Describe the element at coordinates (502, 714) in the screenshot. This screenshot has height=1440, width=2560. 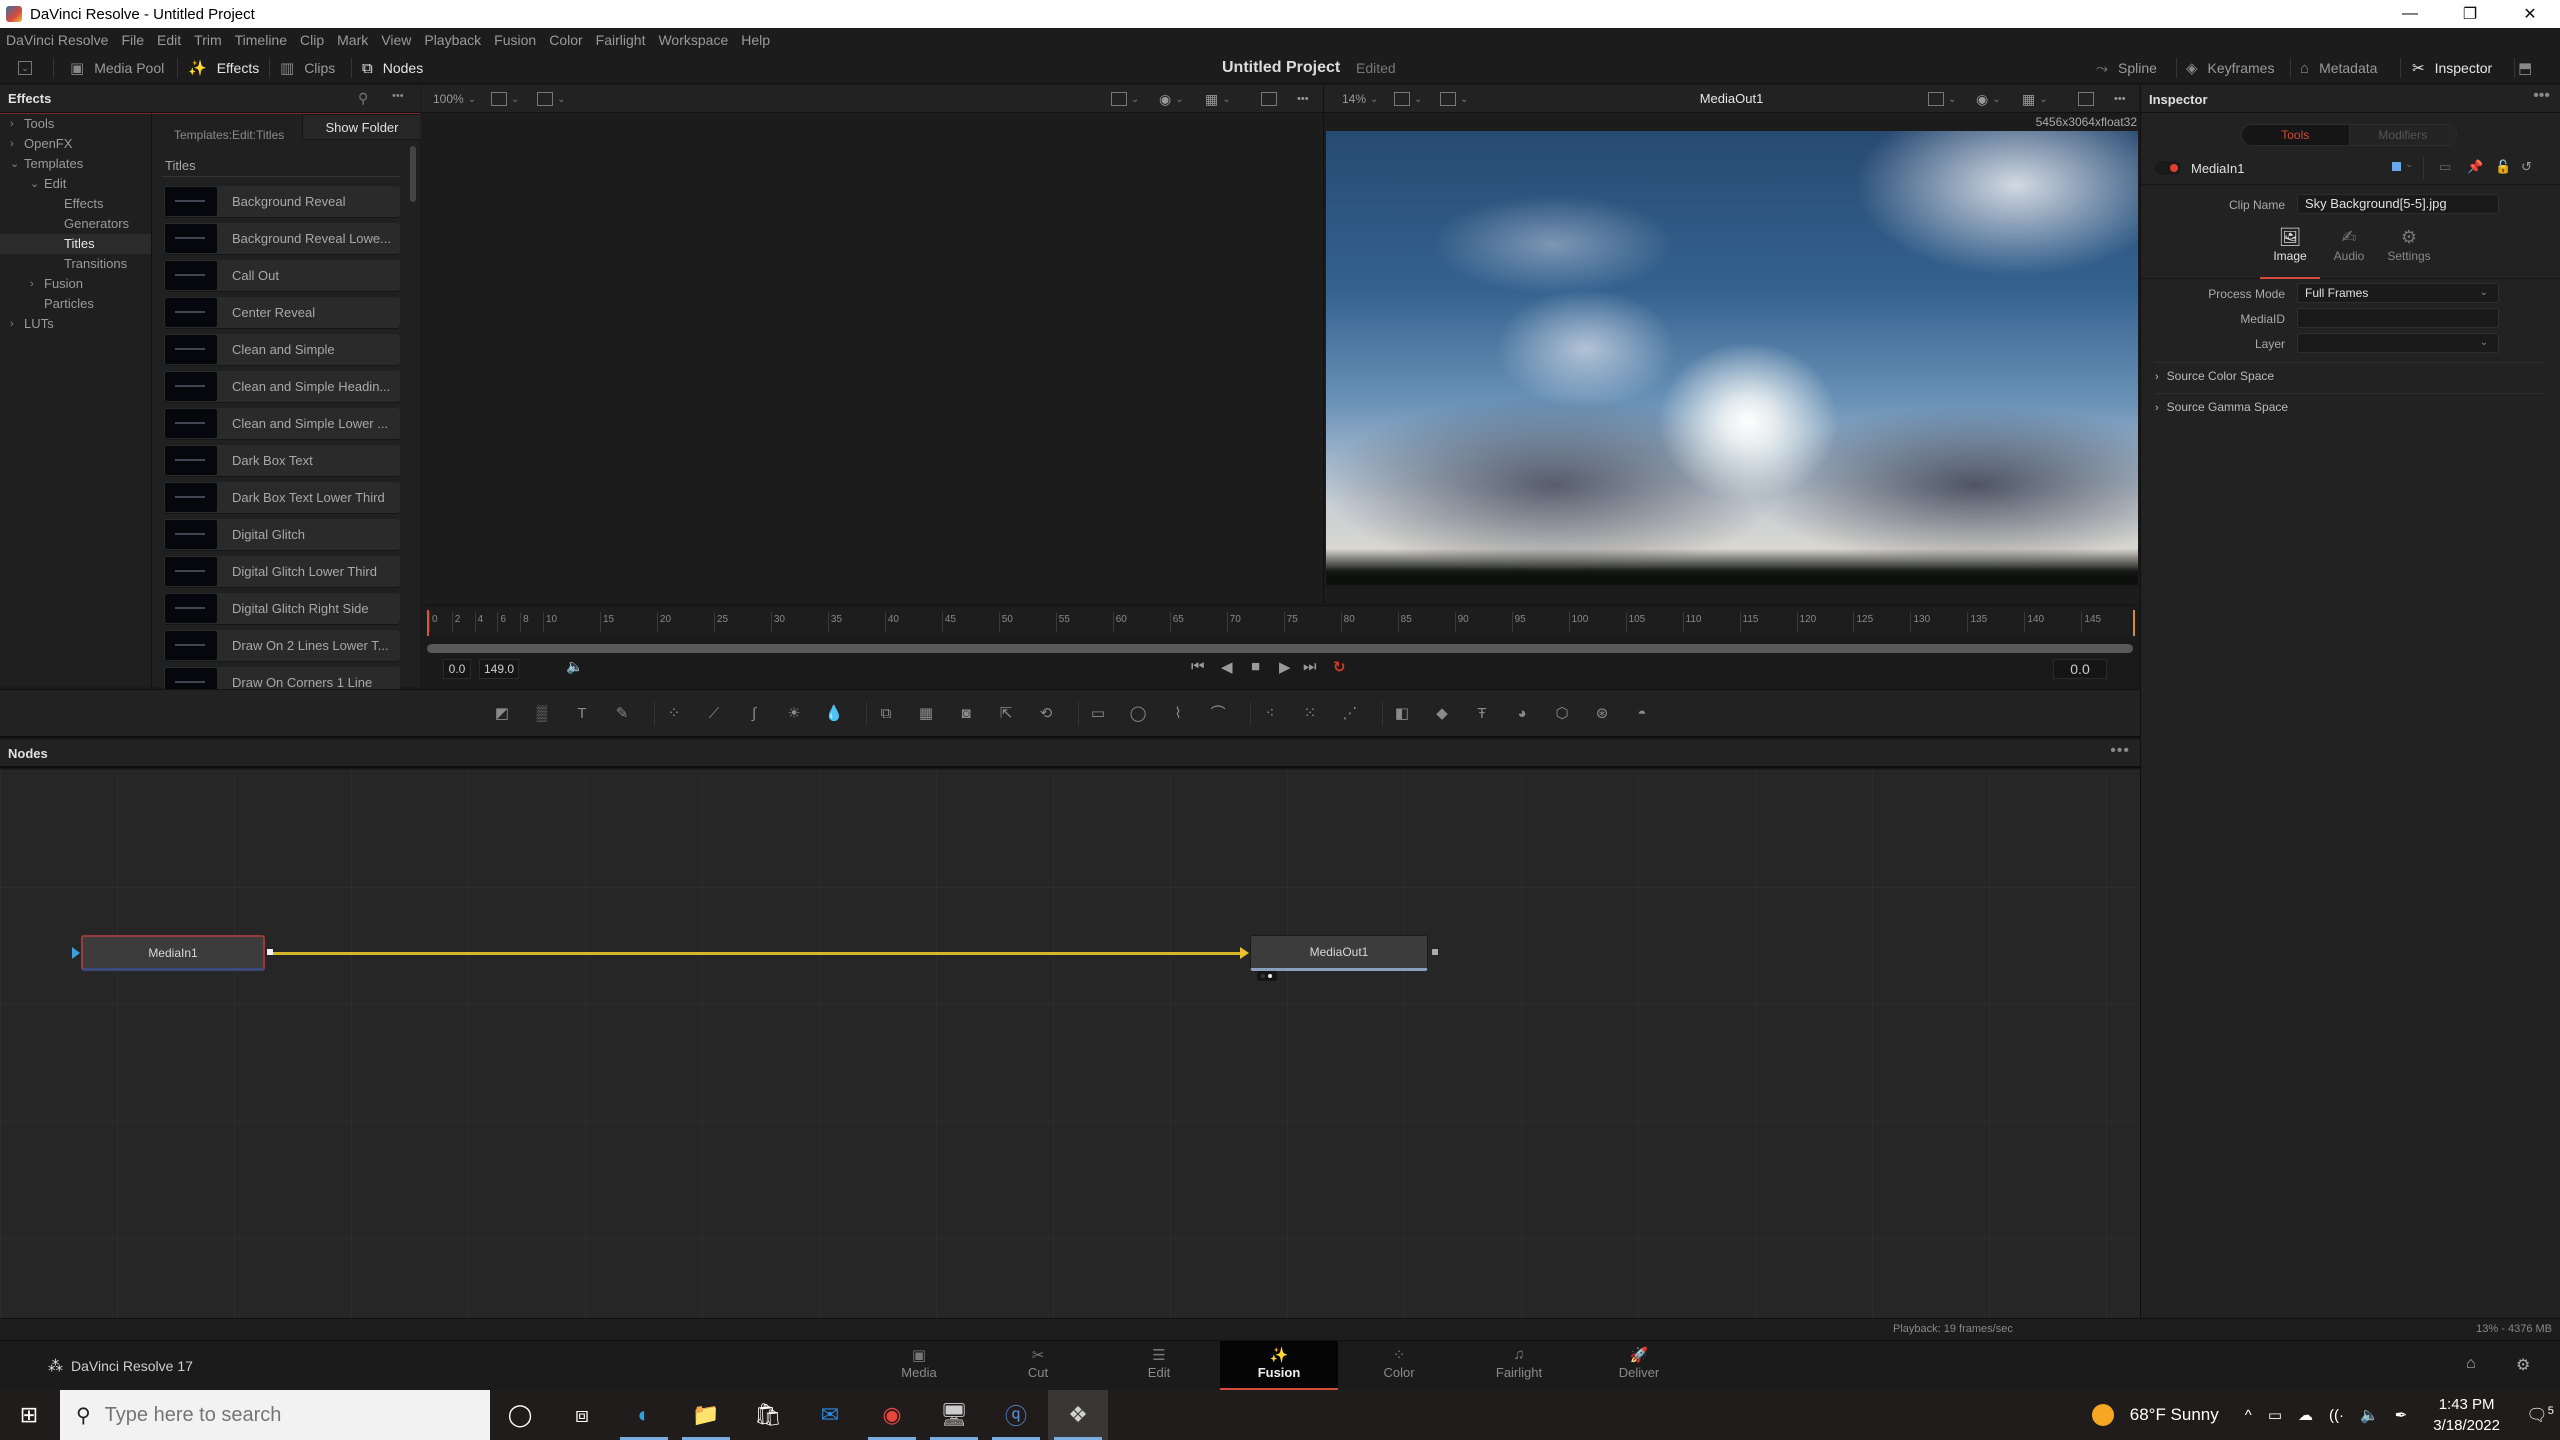
I see `background-tool-icon: ◩` at that location.